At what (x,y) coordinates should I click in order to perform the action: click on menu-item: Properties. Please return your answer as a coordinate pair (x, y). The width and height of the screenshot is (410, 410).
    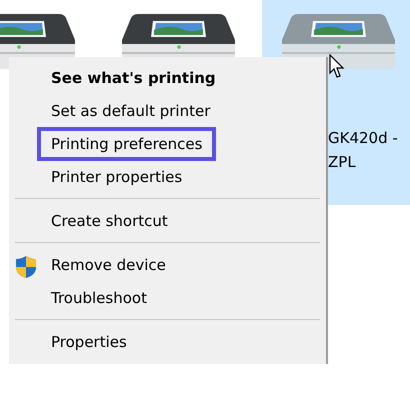
    Looking at the image, I should click on (89, 341).